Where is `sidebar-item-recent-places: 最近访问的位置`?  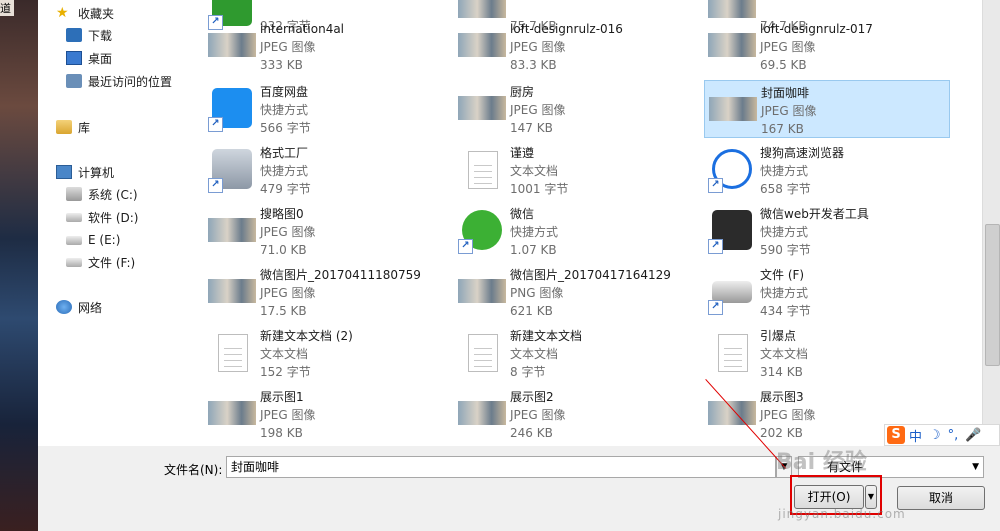
sidebar-item-recent-places: 最近访问的位置 is located at coordinates (119, 81).